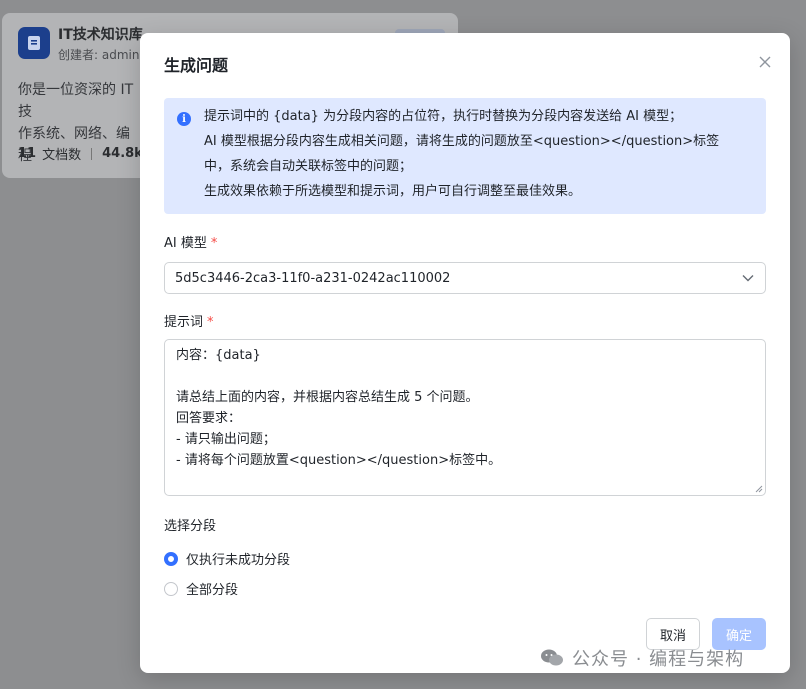 The width and height of the screenshot is (806, 689). Describe the element at coordinates (238, 560) in the screenshot. I see `option-label: 仅执行未成功分段` at that location.